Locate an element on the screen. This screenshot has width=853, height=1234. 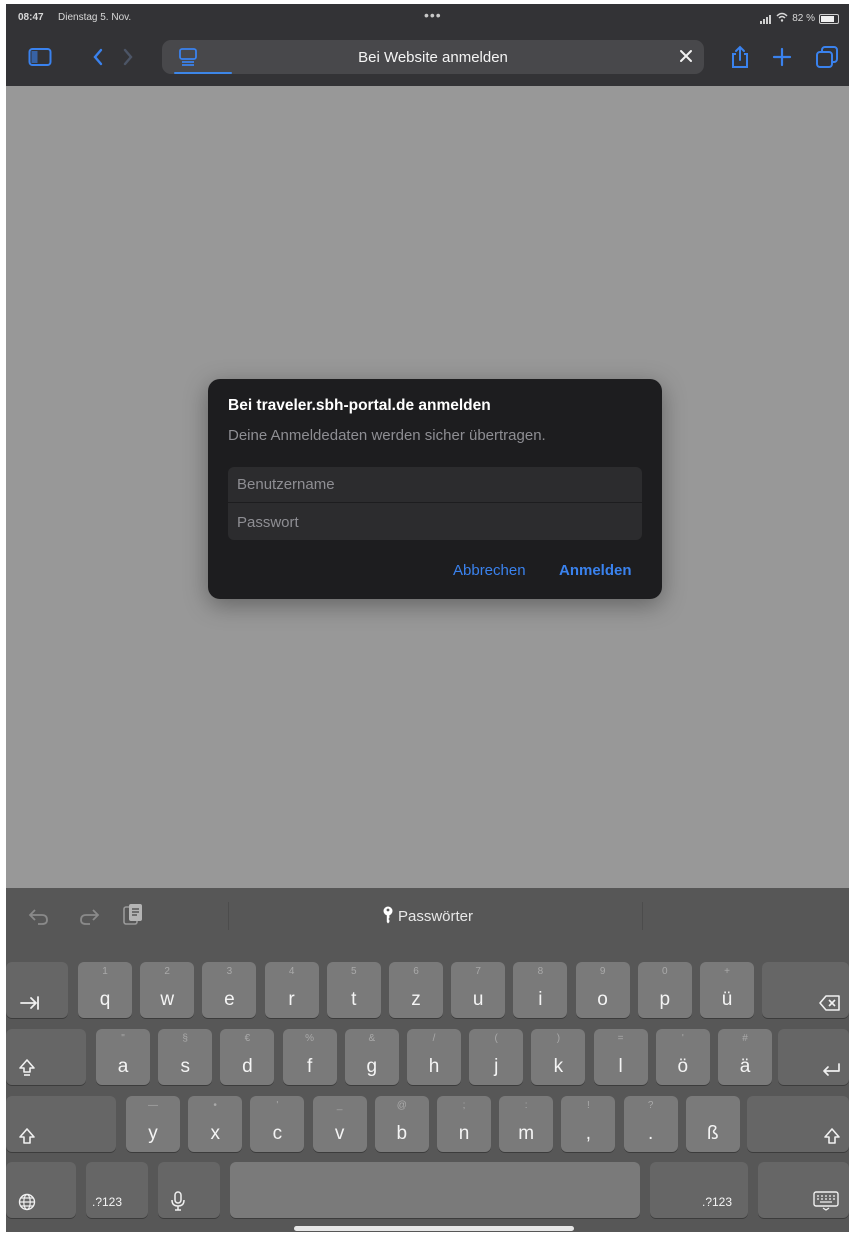
key-secondary-label: ' is located at coordinates (277, 1105).